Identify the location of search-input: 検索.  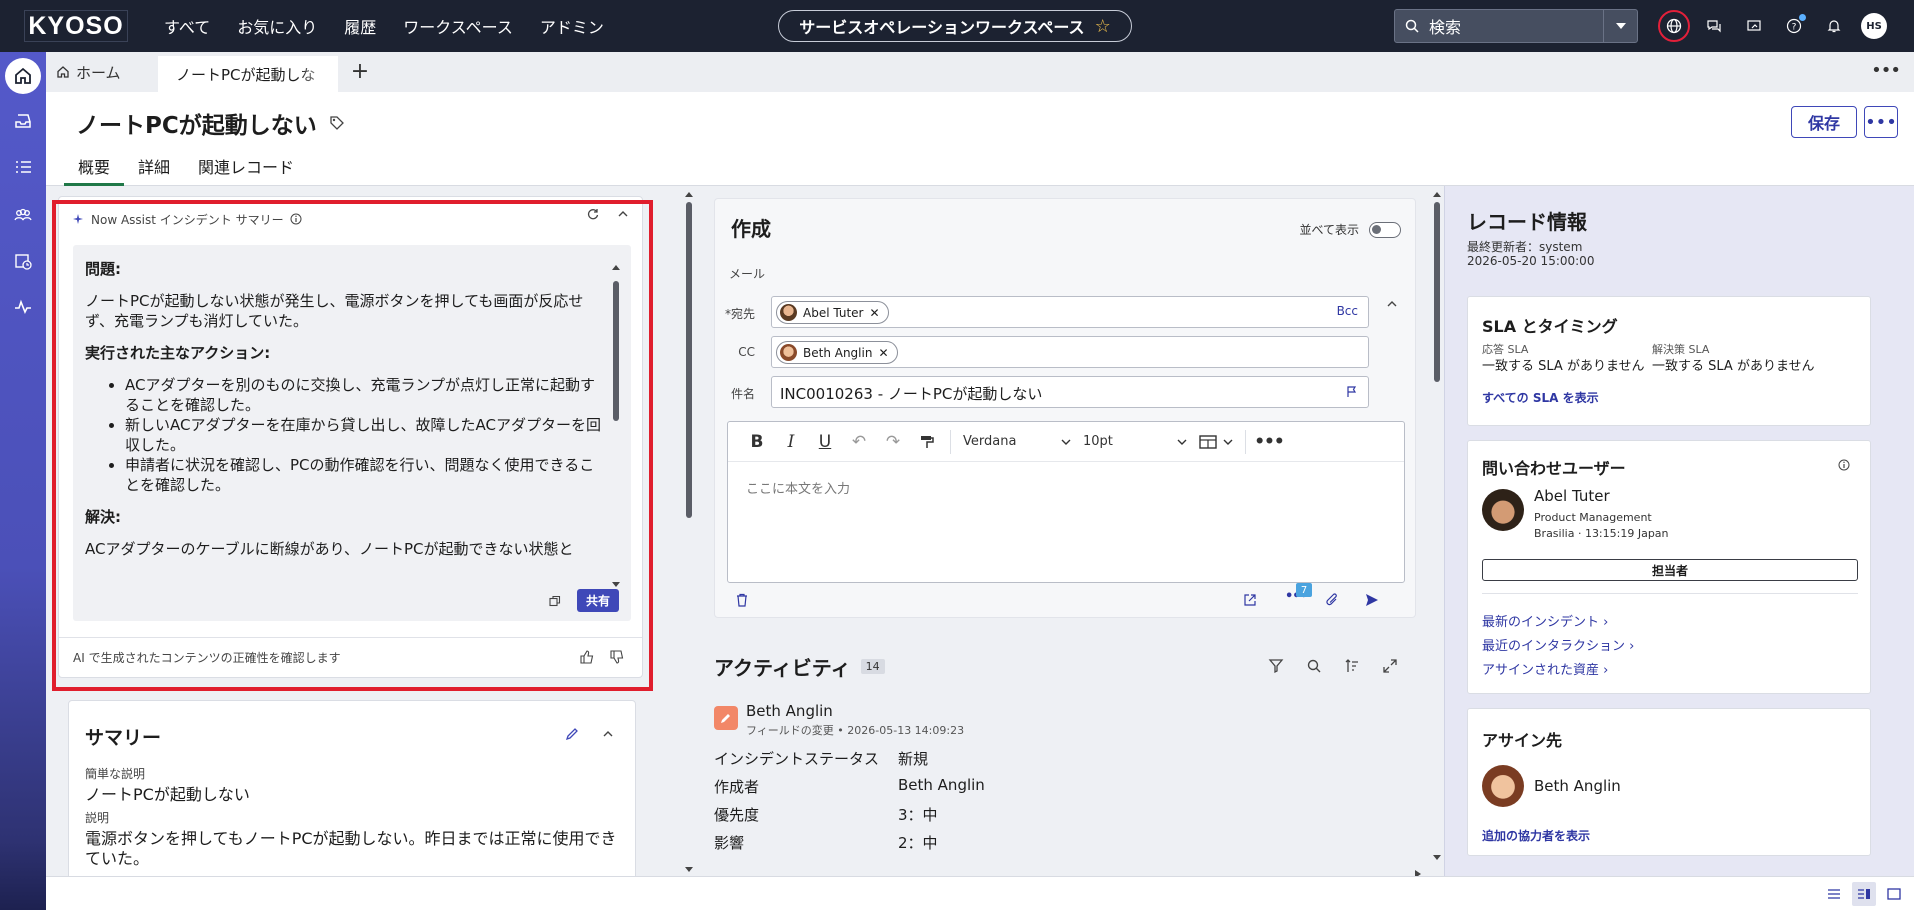
(1516, 26).